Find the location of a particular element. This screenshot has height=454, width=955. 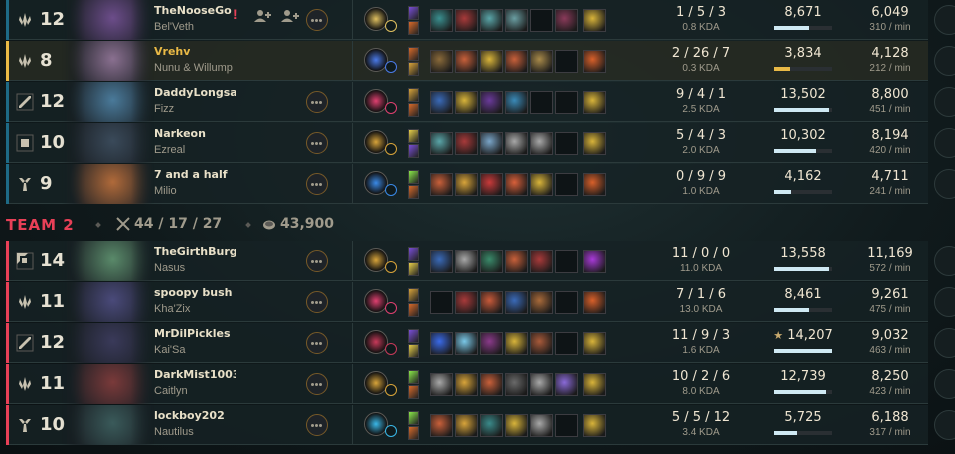

summoner-name: TheNooseGo is located at coordinates (193, 10).